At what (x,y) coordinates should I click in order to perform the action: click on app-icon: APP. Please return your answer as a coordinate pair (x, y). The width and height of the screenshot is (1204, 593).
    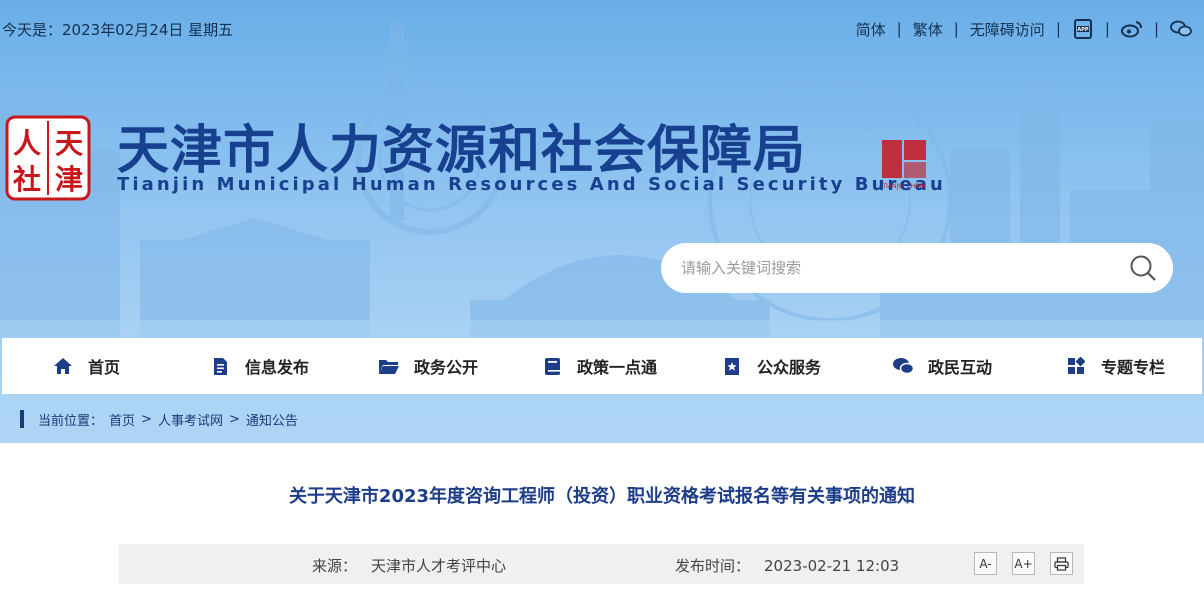
    Looking at the image, I should click on (1083, 29).